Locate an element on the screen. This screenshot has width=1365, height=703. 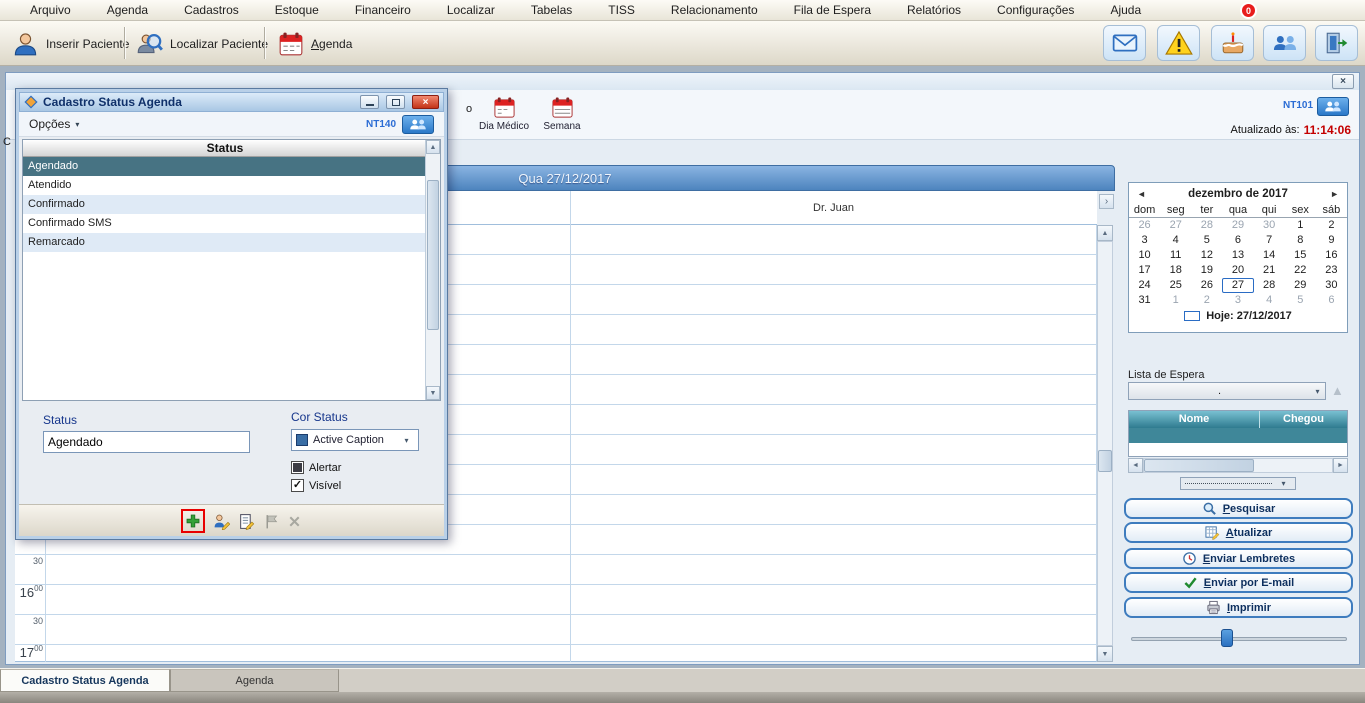
column-chegou: Chegou is located at coordinates (1303, 419).